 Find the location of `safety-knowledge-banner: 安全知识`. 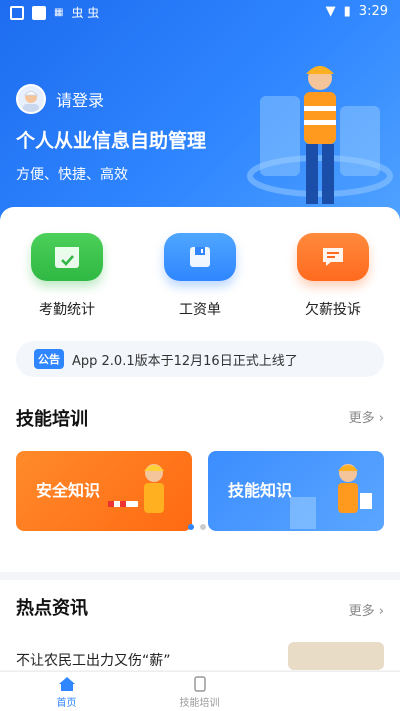

safety-knowledge-banner: 安全知识 is located at coordinates (104, 491).